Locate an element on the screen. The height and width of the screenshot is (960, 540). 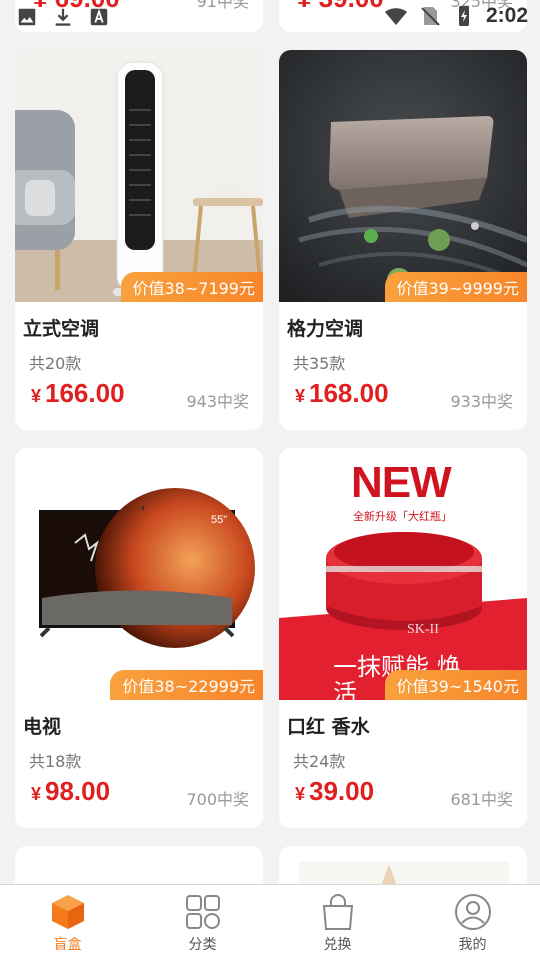
card-price: ¥166.00 is located at coordinates (78, 393).